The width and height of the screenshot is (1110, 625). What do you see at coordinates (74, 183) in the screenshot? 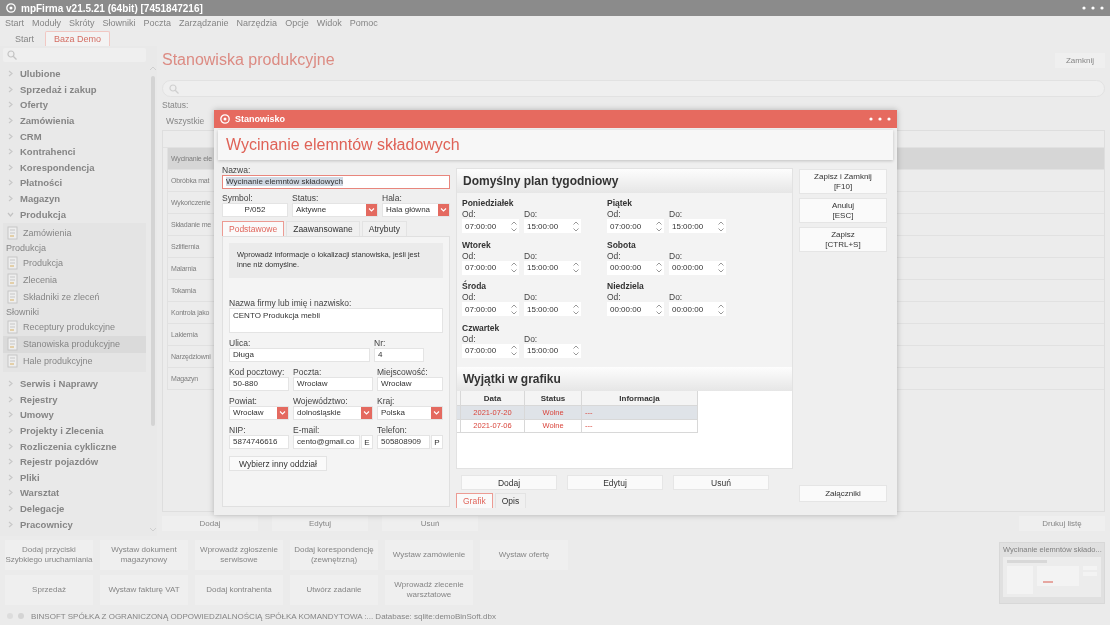
I see `sidebar-item: Płatności` at bounding box center [74, 183].